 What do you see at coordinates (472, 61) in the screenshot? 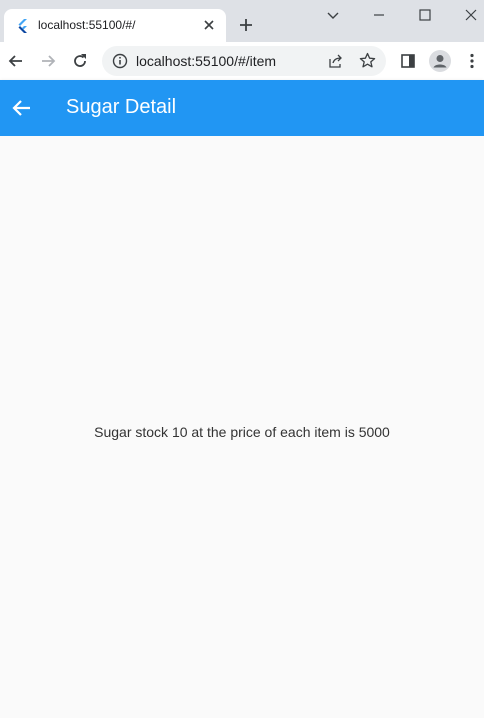
I see `kebab-menu-icon` at bounding box center [472, 61].